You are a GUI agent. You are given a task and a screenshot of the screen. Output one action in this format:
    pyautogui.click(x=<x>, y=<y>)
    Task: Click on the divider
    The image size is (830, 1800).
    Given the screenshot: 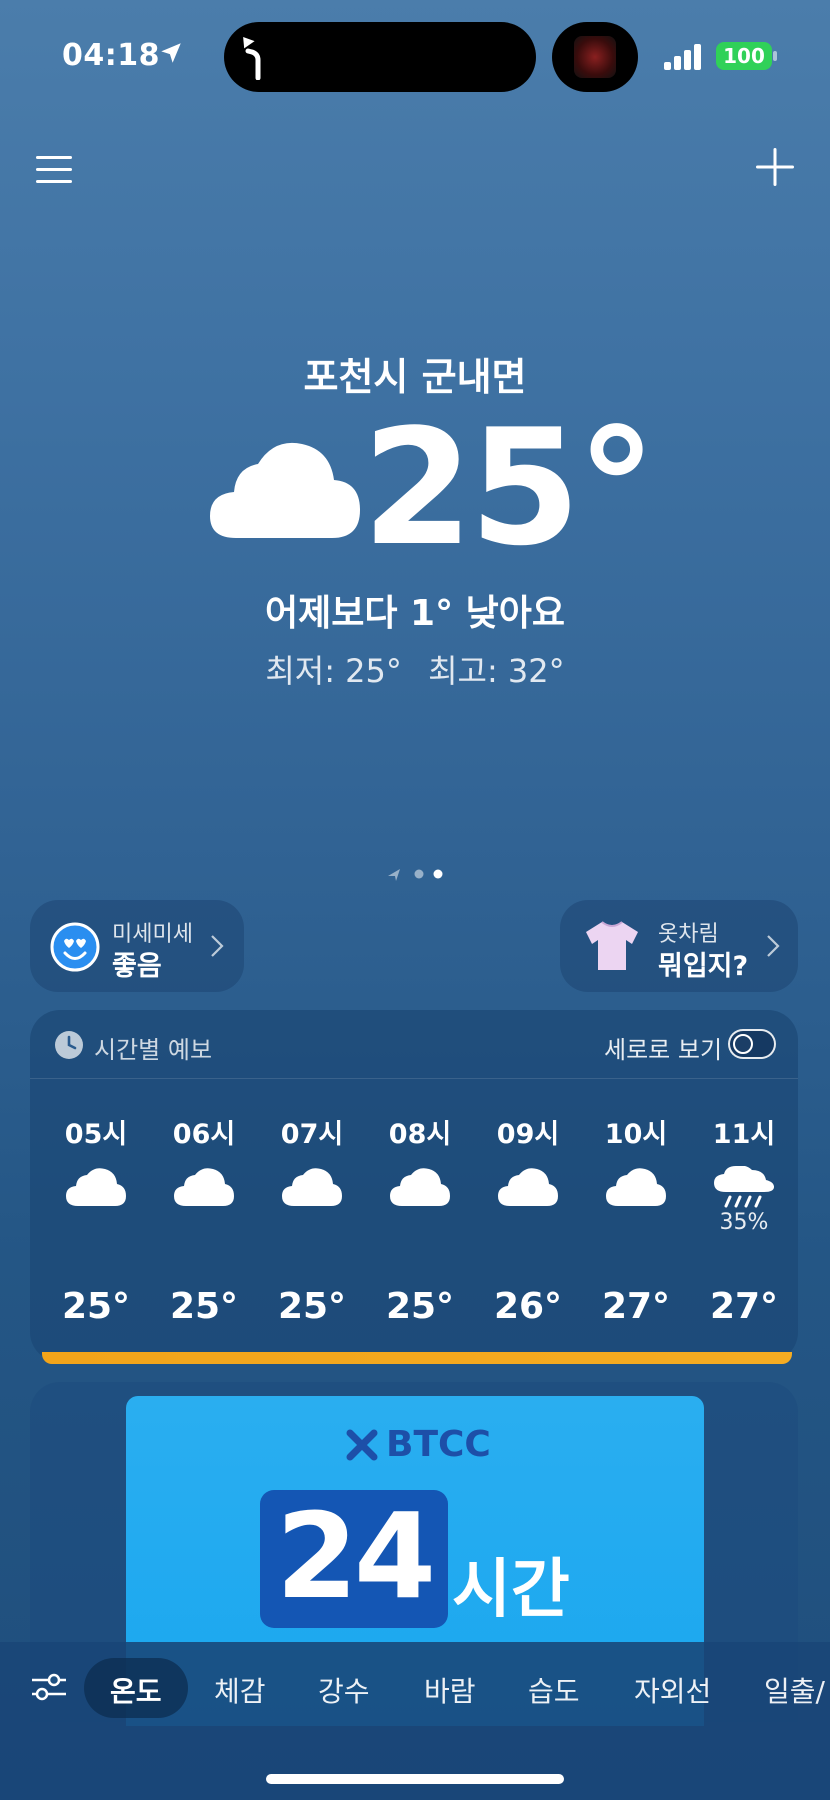 What is the action you would take?
    pyautogui.click(x=414, y=1078)
    